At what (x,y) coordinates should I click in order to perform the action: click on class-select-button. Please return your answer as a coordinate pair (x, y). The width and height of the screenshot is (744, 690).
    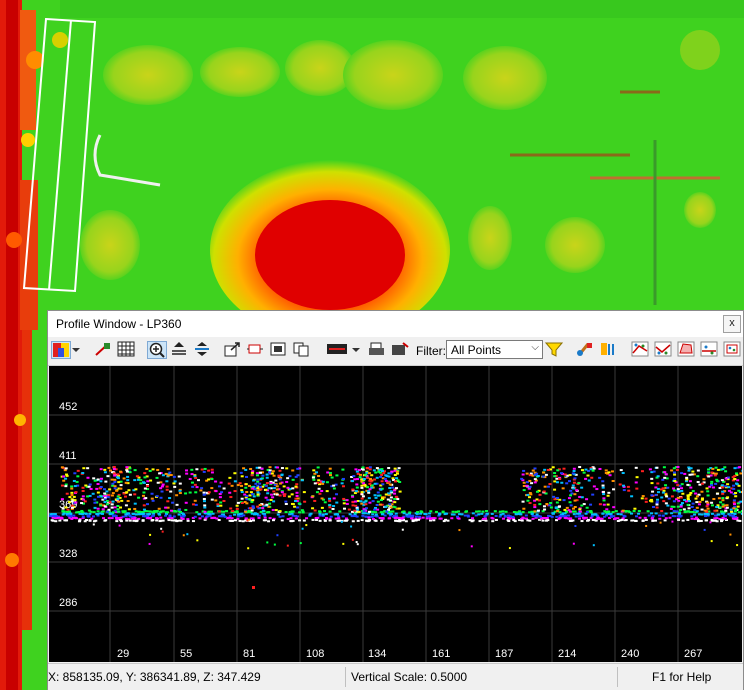
    Looking at the image, I should click on (609, 350).